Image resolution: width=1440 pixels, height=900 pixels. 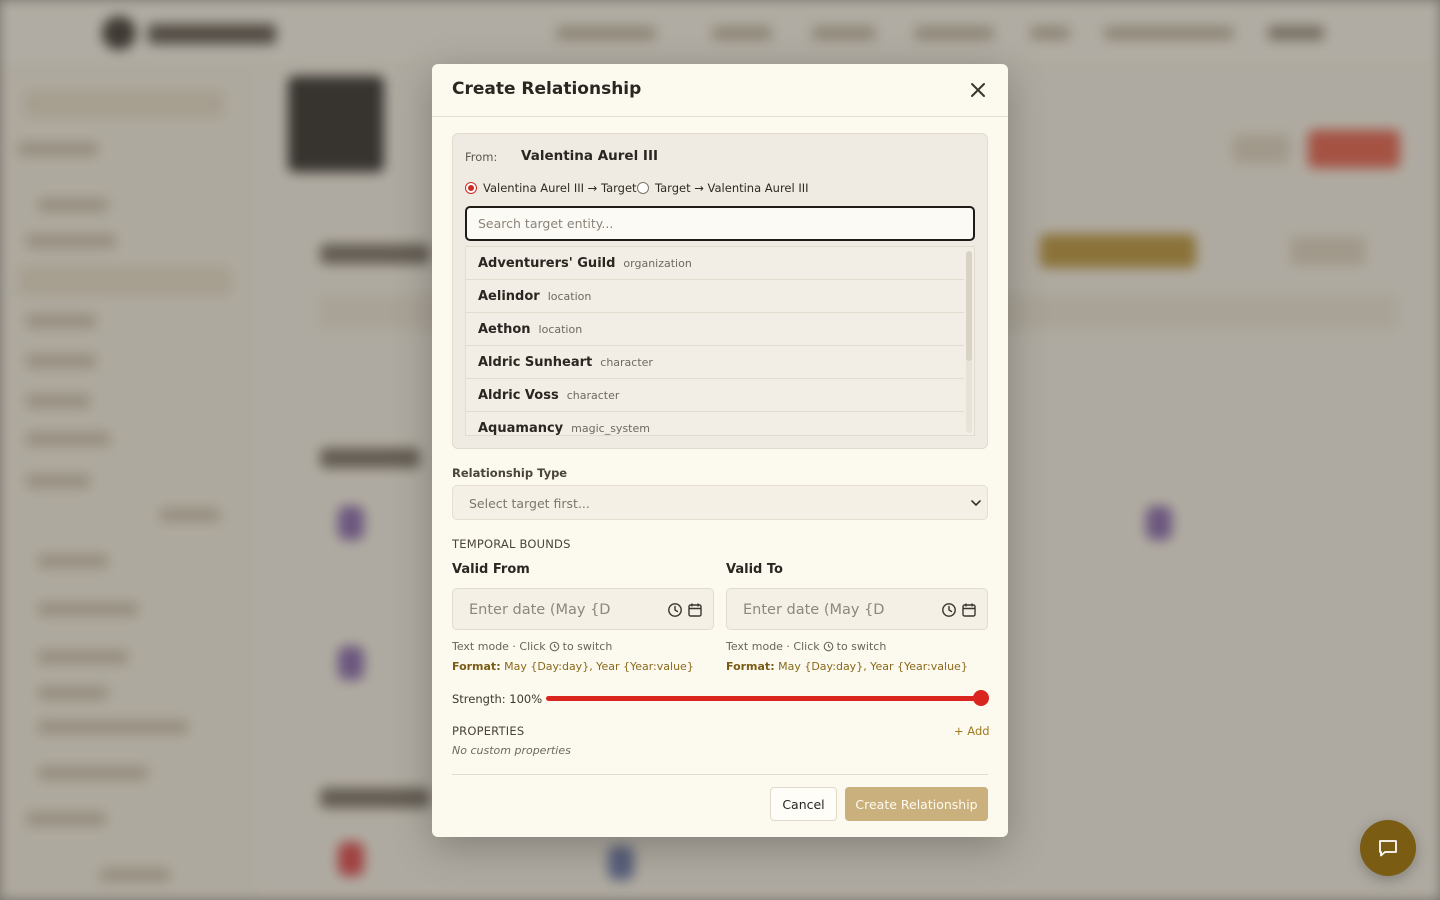 I want to click on entity-name: Aelindor, so click(x=509, y=296).